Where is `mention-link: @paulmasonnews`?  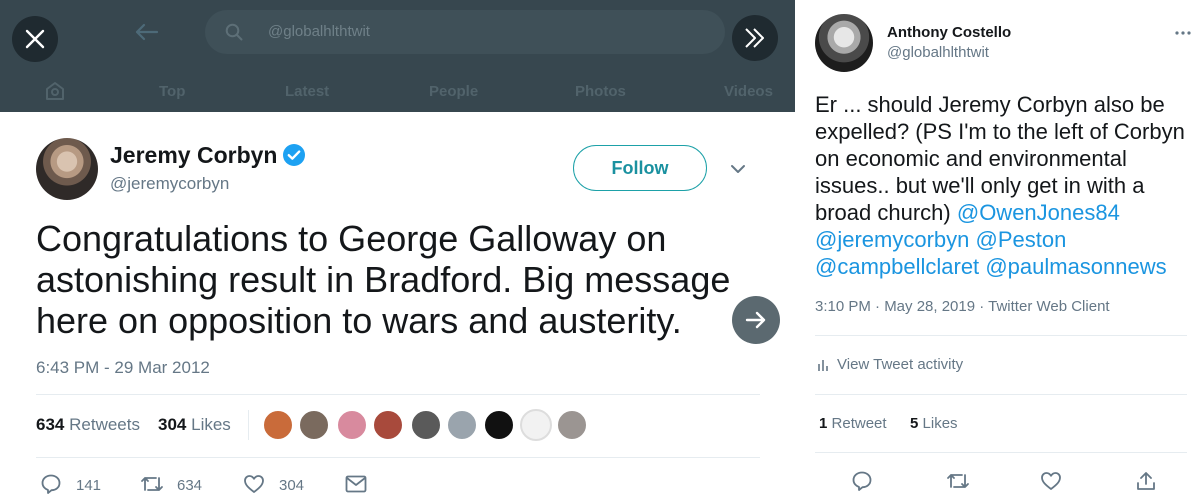 mention-link: @paulmasonnews is located at coordinates (1075, 266).